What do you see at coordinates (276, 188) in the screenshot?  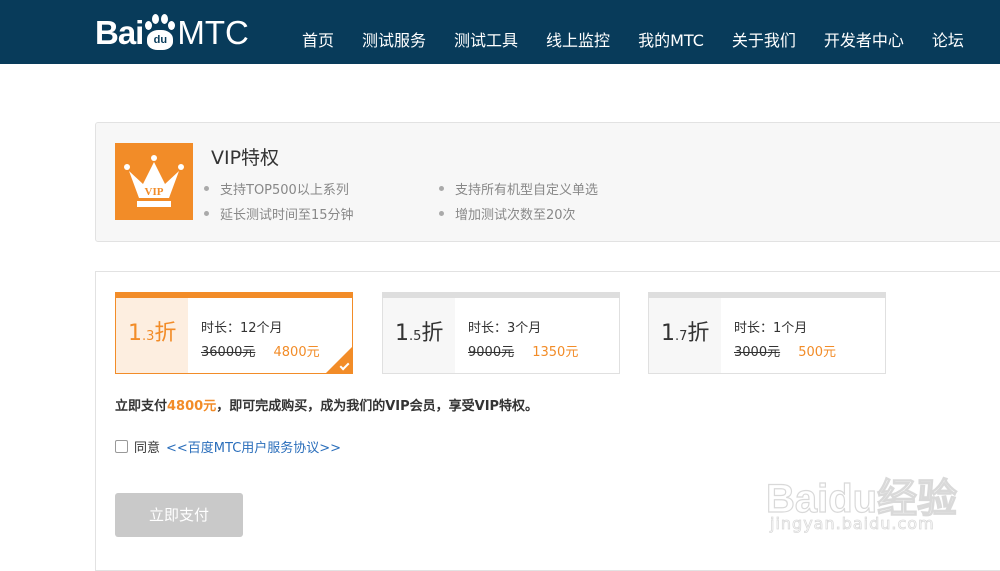 I see `vip-feature-1: 支持TOP500以上系列` at bounding box center [276, 188].